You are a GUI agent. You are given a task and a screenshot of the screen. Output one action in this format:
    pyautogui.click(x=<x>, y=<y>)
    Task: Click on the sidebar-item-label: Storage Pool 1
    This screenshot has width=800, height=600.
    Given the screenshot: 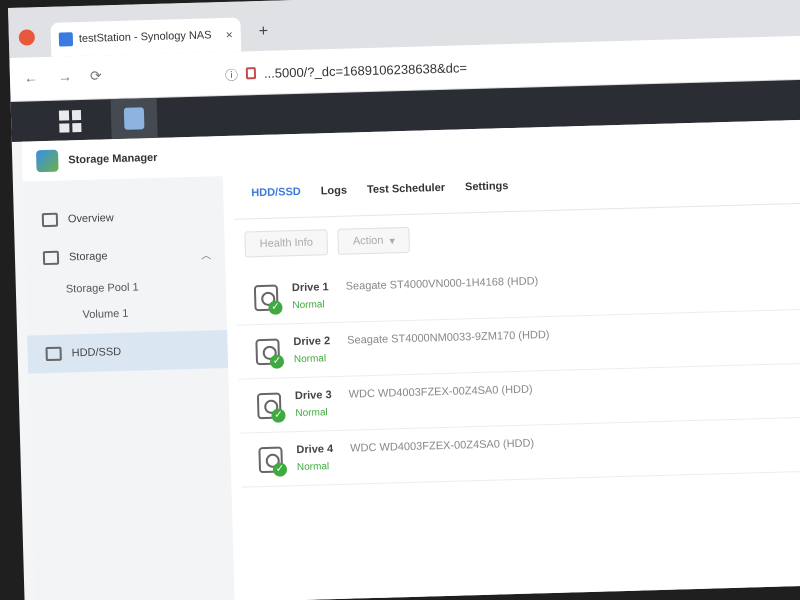 What is the action you would take?
    pyautogui.click(x=102, y=288)
    